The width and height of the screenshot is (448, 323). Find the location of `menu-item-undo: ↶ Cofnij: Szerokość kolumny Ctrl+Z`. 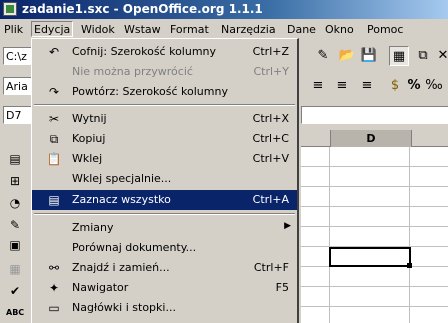

menu-item-undo: ↶ Cofnij: Szerokość kolumny Ctrl+Z is located at coordinates (164, 52).